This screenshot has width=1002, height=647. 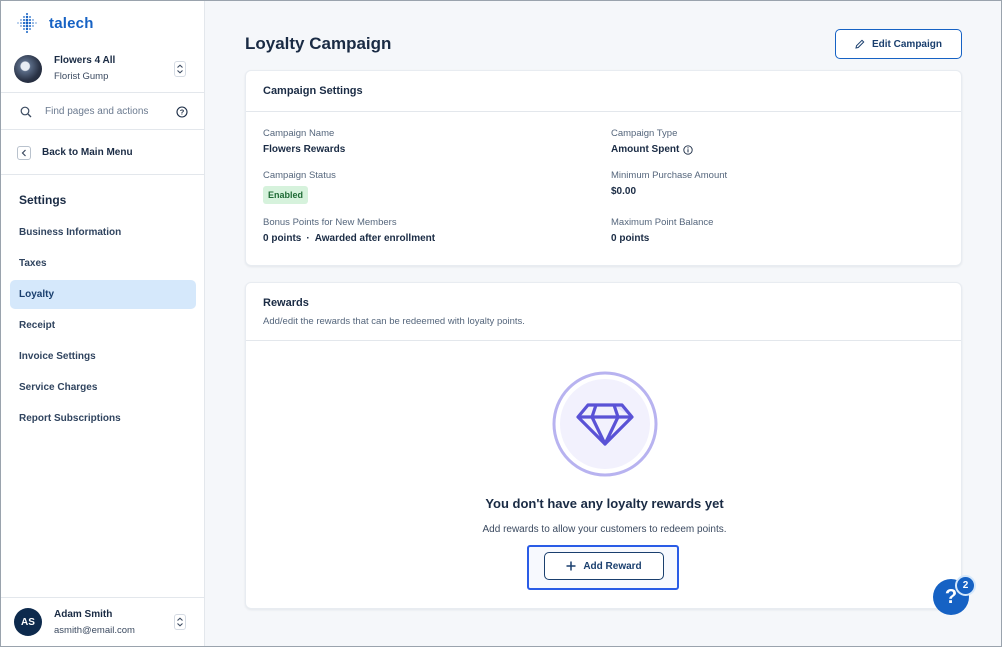 I want to click on help-circle-icon: ?, so click(x=182, y=112).